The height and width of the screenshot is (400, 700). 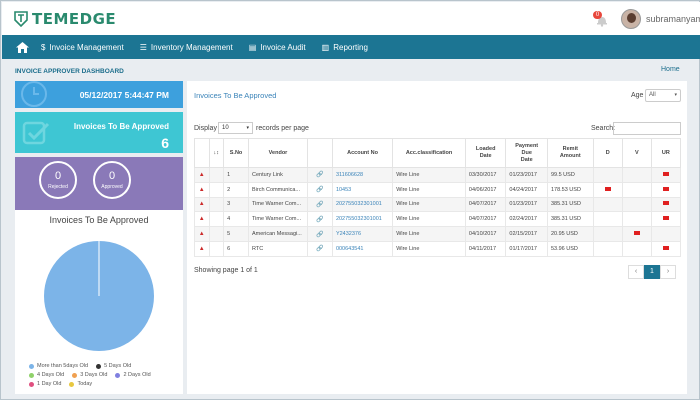 What do you see at coordinates (278, 153) in the screenshot?
I see `column-header-vendor: Vendor` at bounding box center [278, 153].